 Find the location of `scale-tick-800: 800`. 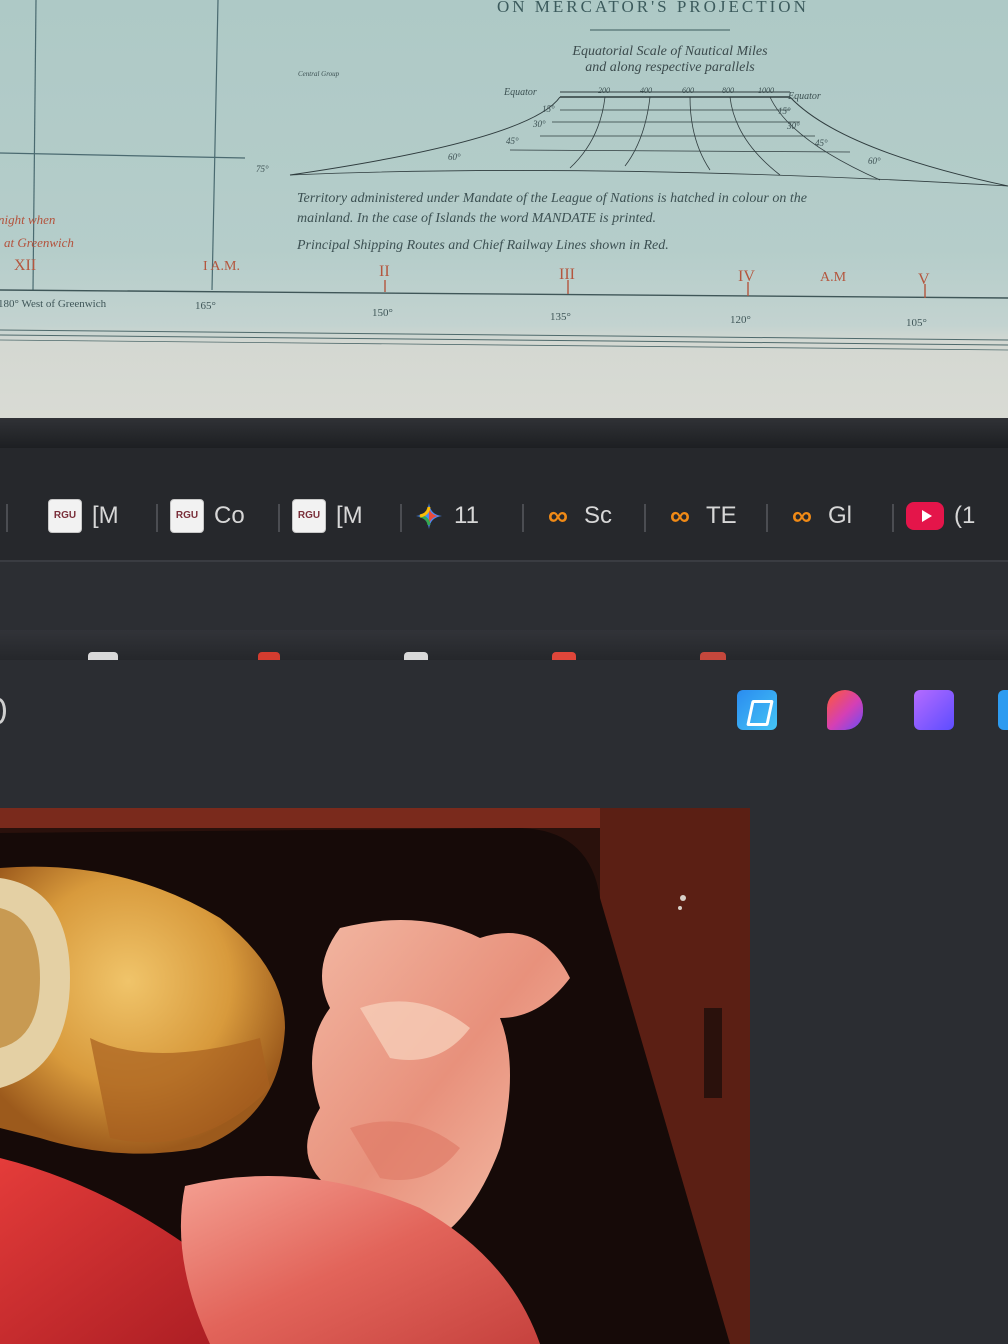

scale-tick-800: 800 is located at coordinates (728, 90).